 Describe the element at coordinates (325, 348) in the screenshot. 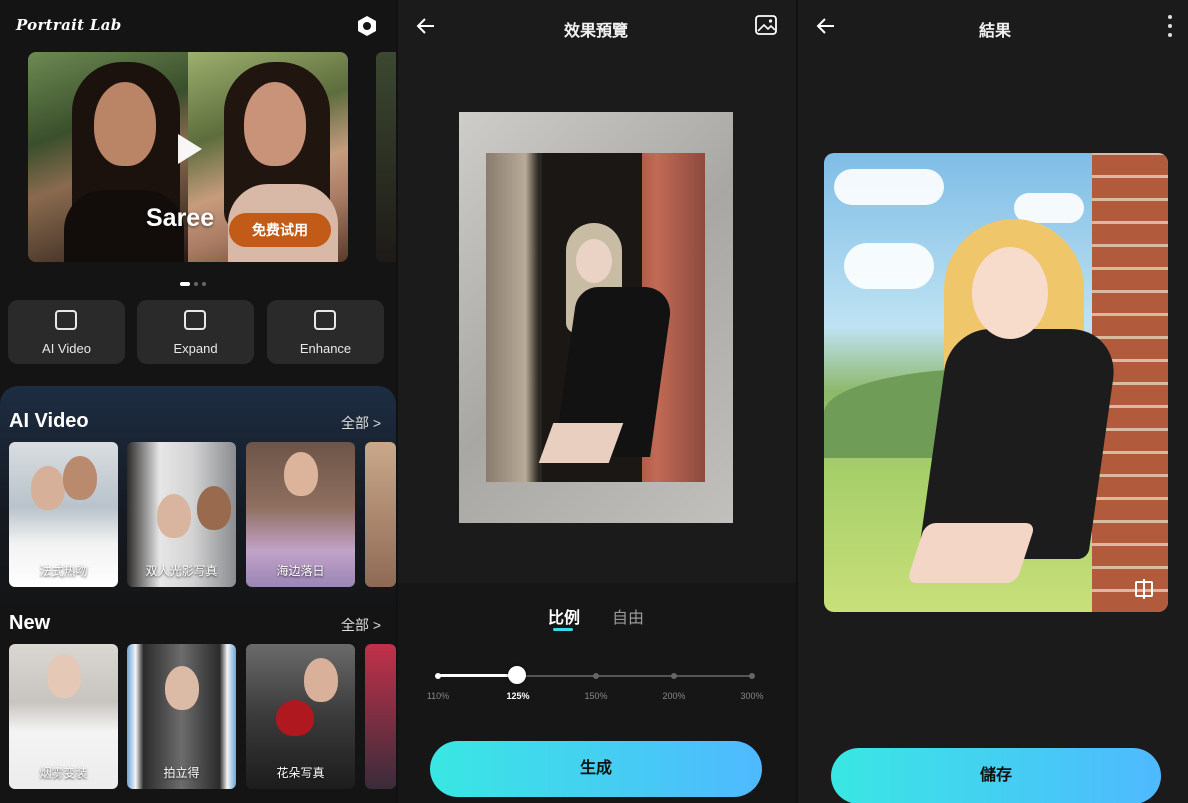

I see `tool-label: Enhance` at that location.